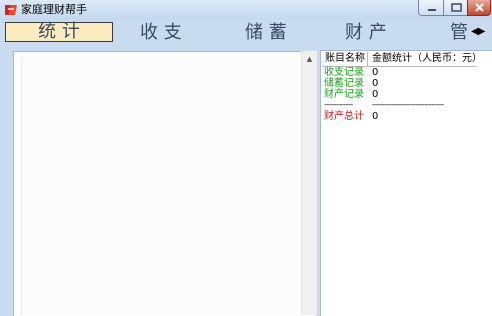  I want to click on row-label-savings: 储蓄记录, so click(344, 83).